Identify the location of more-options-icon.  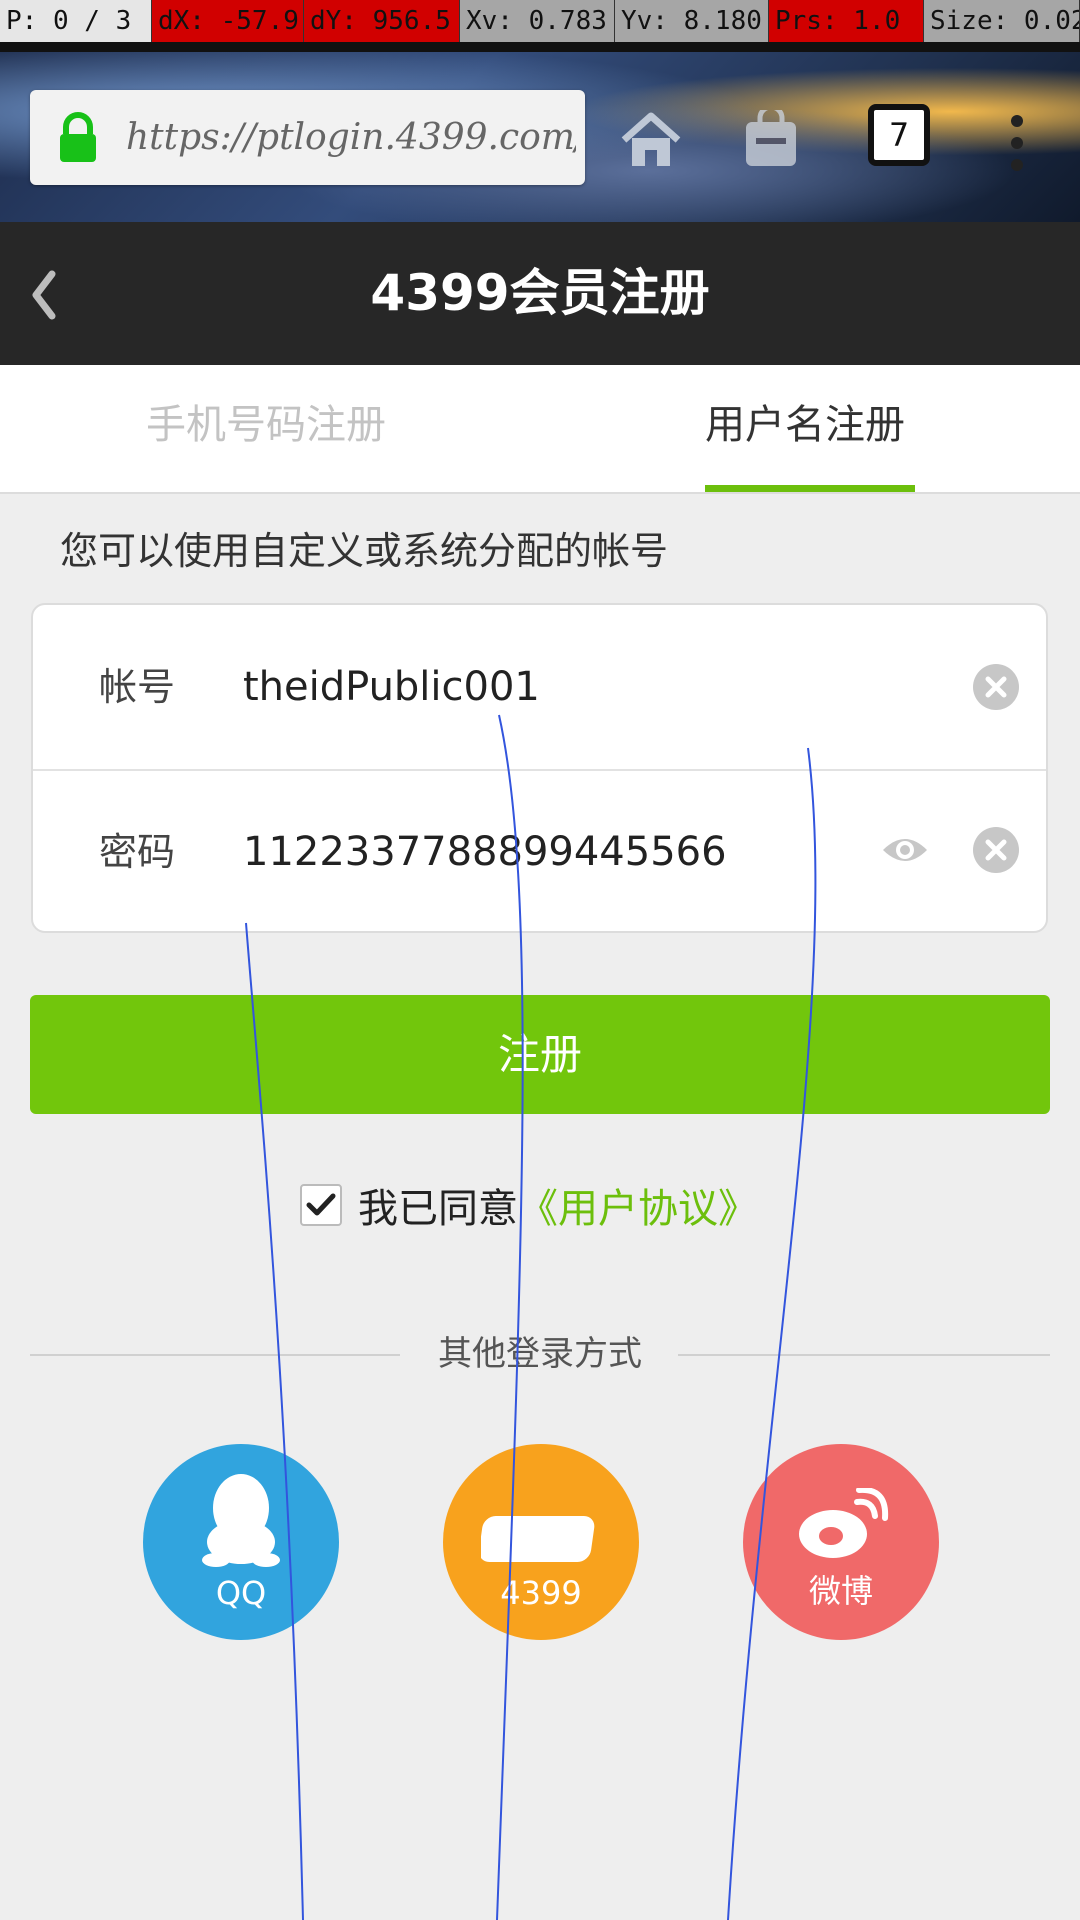
(1017, 143).